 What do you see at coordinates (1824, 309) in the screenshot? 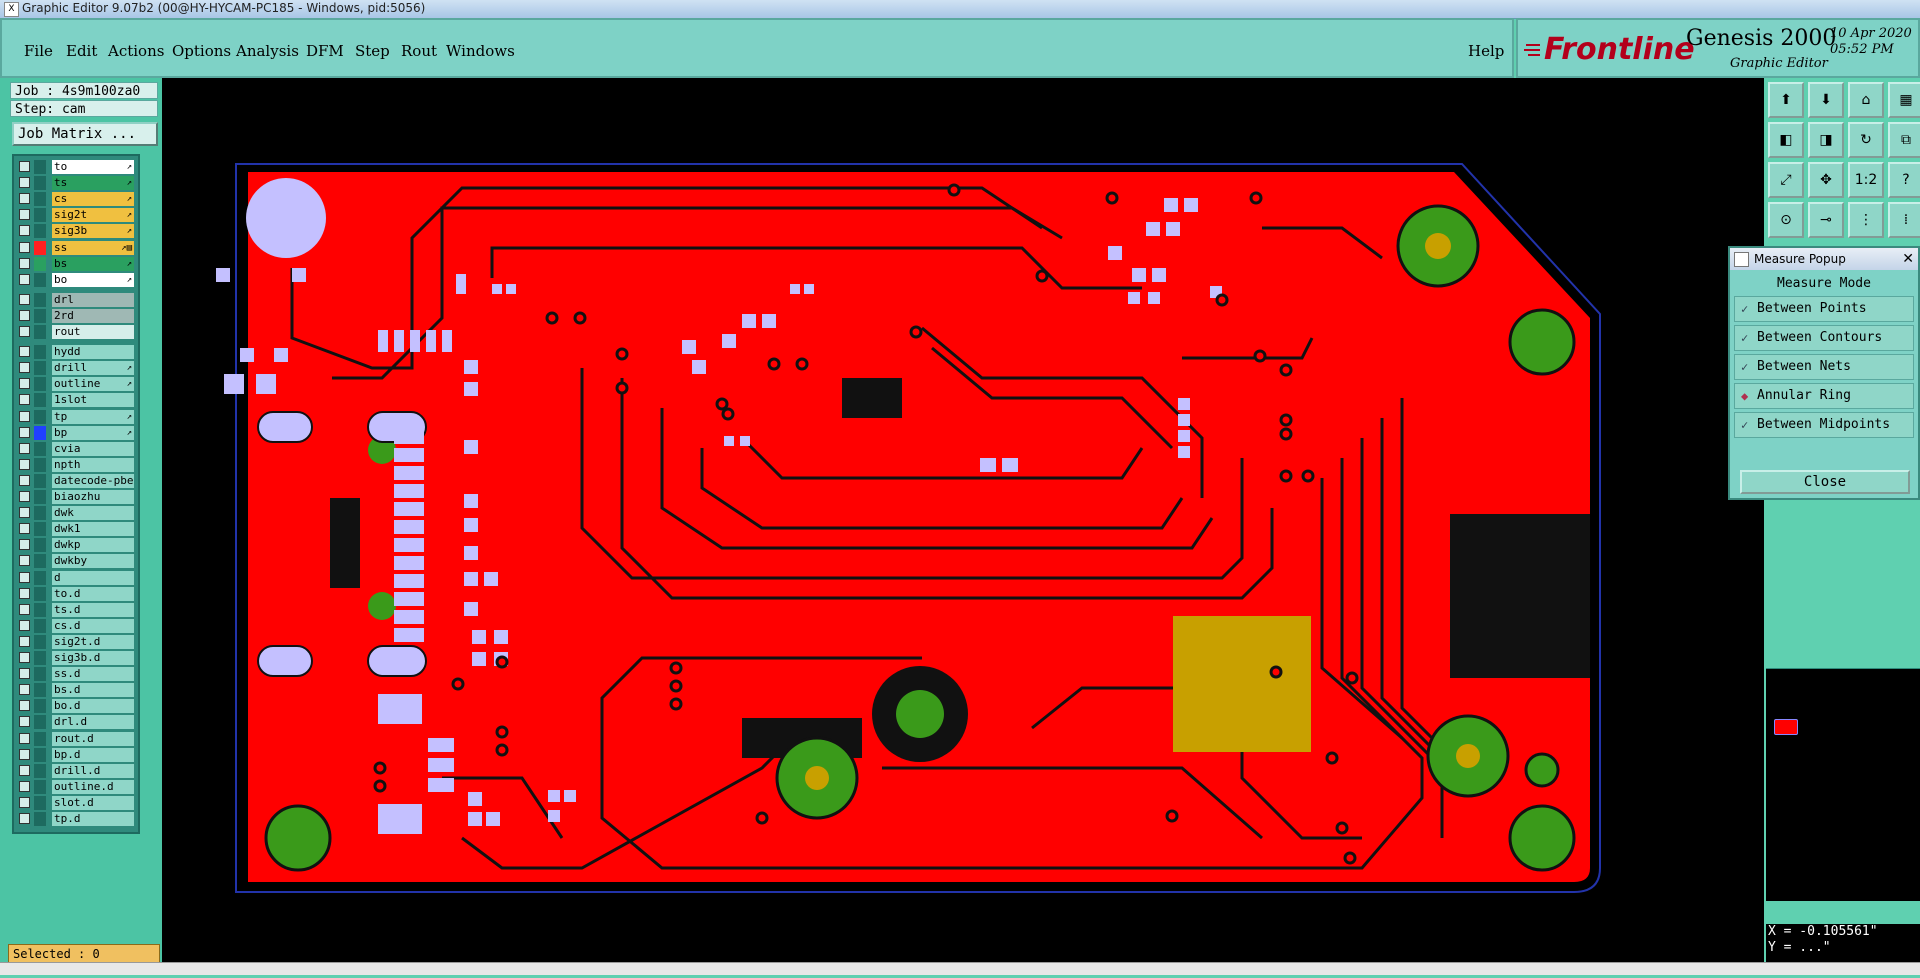
I see `measure-option-between-points: ✓ Between Points` at bounding box center [1824, 309].